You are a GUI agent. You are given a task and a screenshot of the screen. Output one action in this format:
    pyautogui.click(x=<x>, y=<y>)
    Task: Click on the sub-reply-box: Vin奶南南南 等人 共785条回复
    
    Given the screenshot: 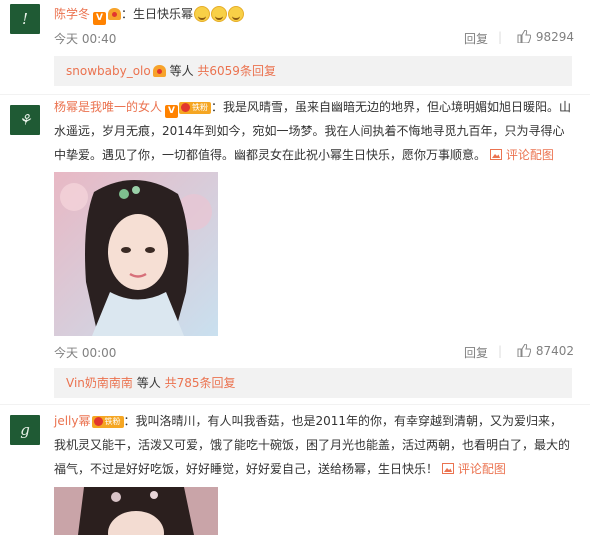 What is the action you would take?
    pyautogui.click(x=313, y=383)
    